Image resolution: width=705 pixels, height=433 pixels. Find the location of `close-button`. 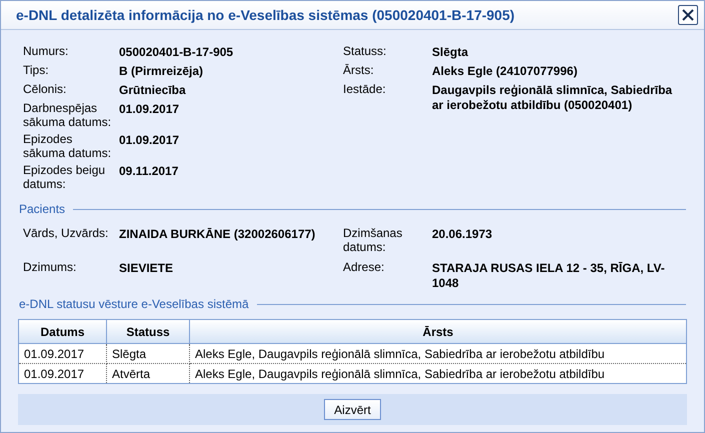

close-button is located at coordinates (688, 15).